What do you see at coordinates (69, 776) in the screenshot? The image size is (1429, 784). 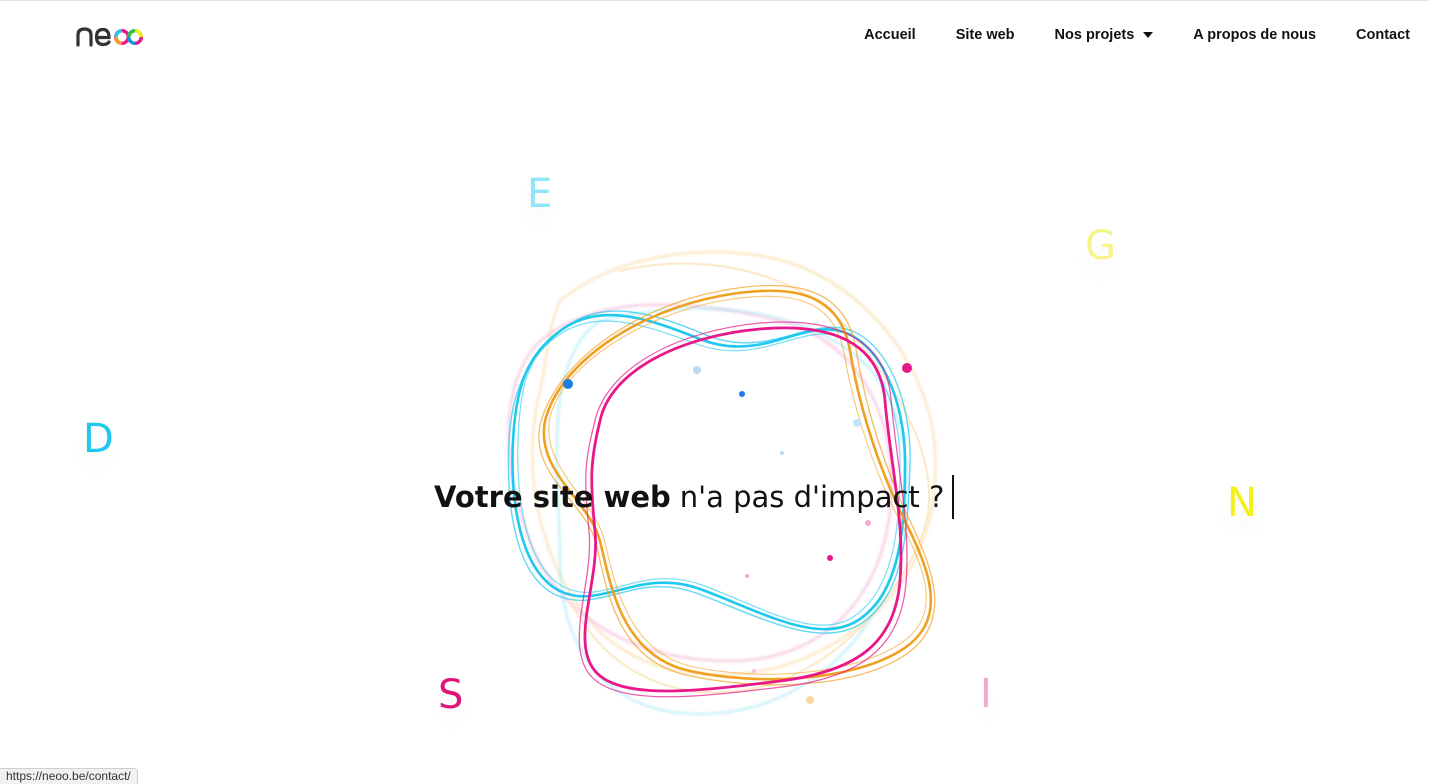 I see `status-bar-url: https://neoo.be/contact/` at bounding box center [69, 776].